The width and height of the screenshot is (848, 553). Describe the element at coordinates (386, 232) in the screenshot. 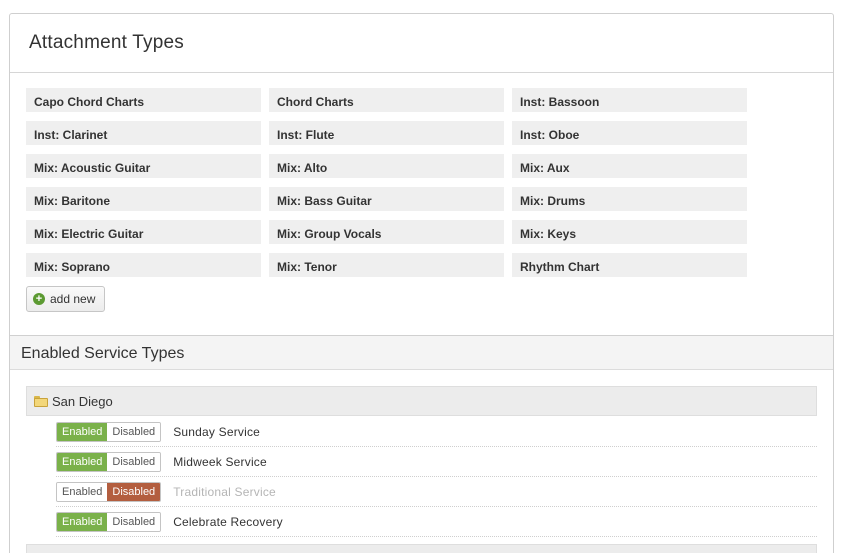

I see `attachment-type-item: Mix: Group Vocals` at that location.